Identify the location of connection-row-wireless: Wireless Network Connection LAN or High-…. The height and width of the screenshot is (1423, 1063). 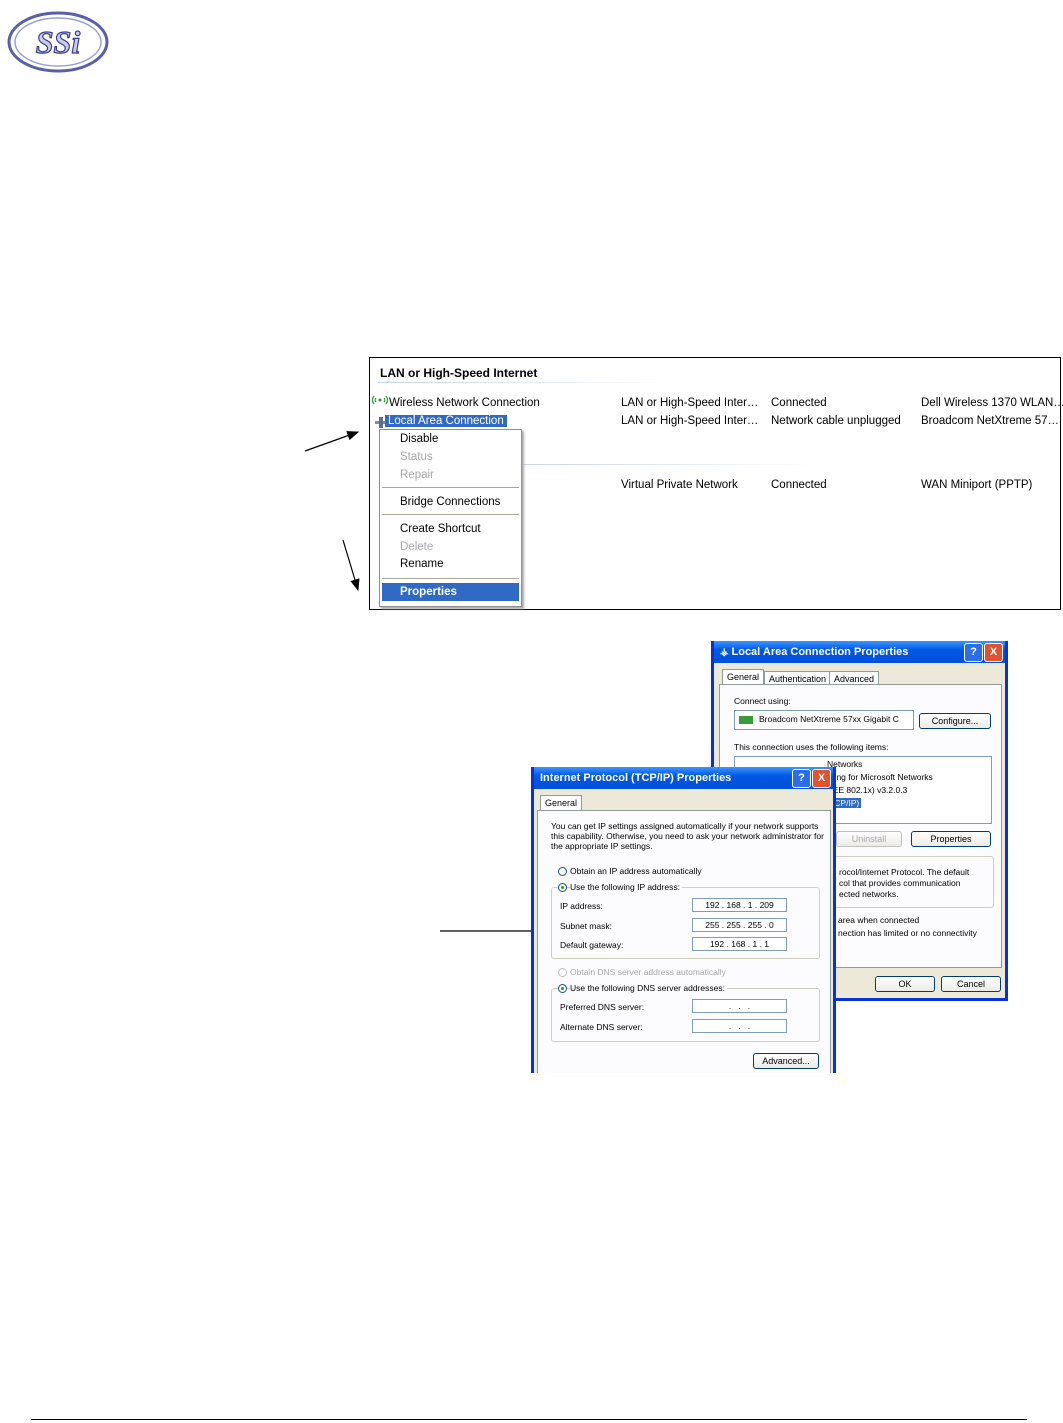
(716, 404).